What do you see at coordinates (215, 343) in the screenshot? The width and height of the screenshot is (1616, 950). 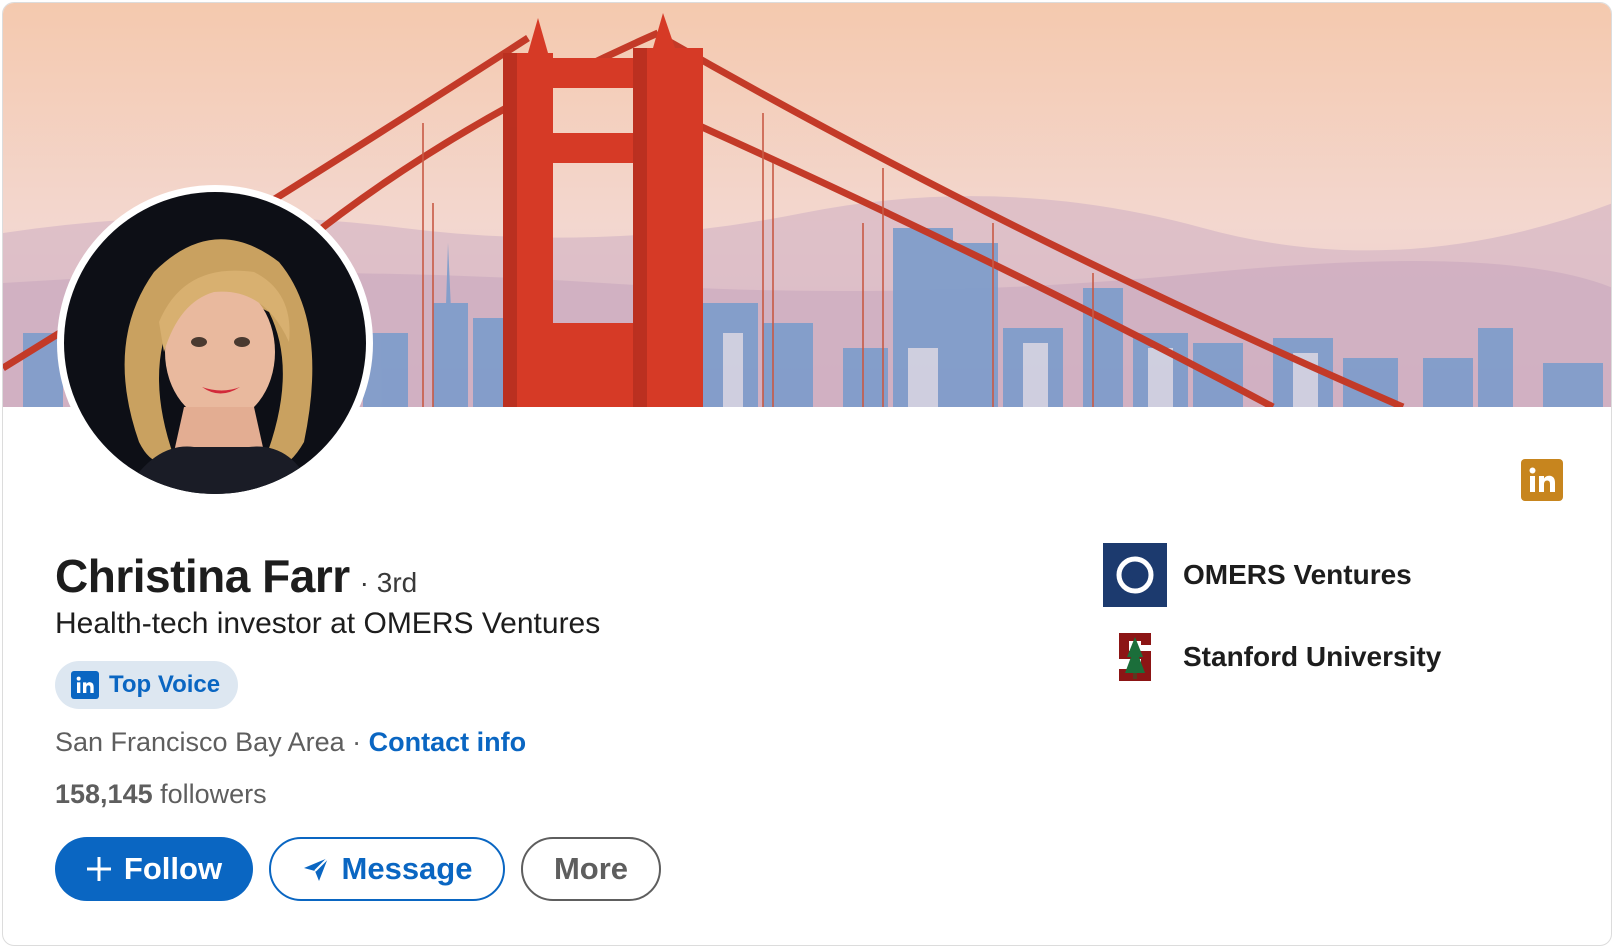 I see `profile-photo` at bounding box center [215, 343].